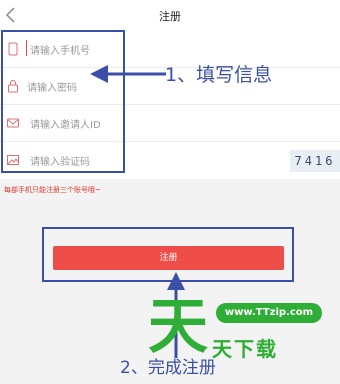 This screenshot has width=340, height=384. Describe the element at coordinates (13, 86) in the screenshot. I see `lock-icon` at that location.